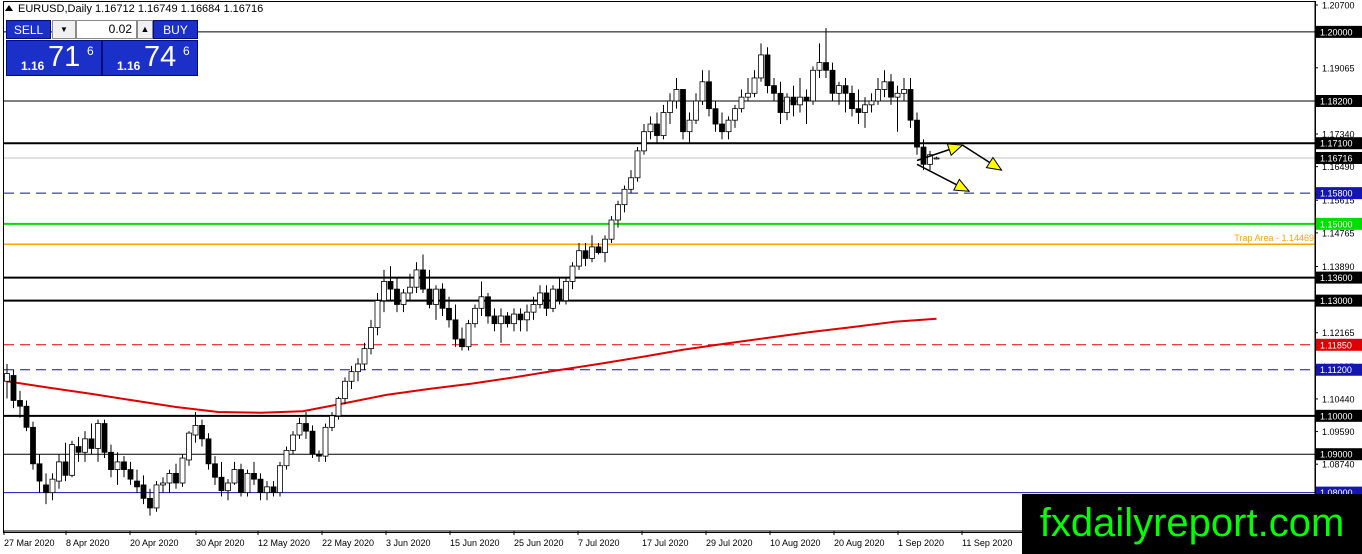 The height and width of the screenshot is (554, 1362). I want to click on level-tag-label: 1.13600, so click(1336, 278).